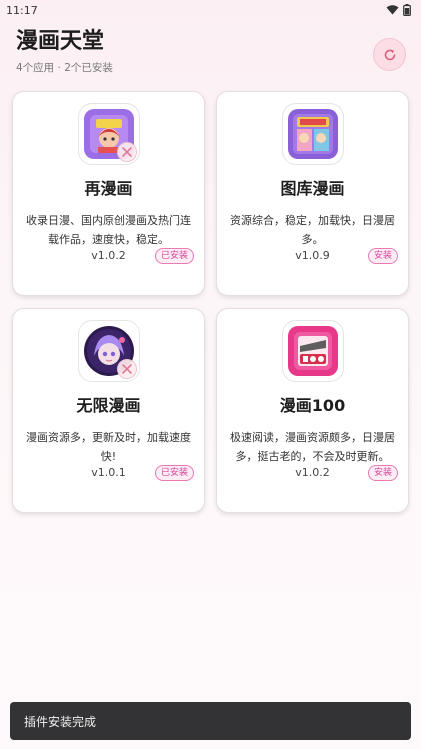  What do you see at coordinates (108, 230) in the screenshot?
I see `plugin-description: 收录日漫、国内原创漫画及热门连载作品，速度快，稳定。` at bounding box center [108, 230].